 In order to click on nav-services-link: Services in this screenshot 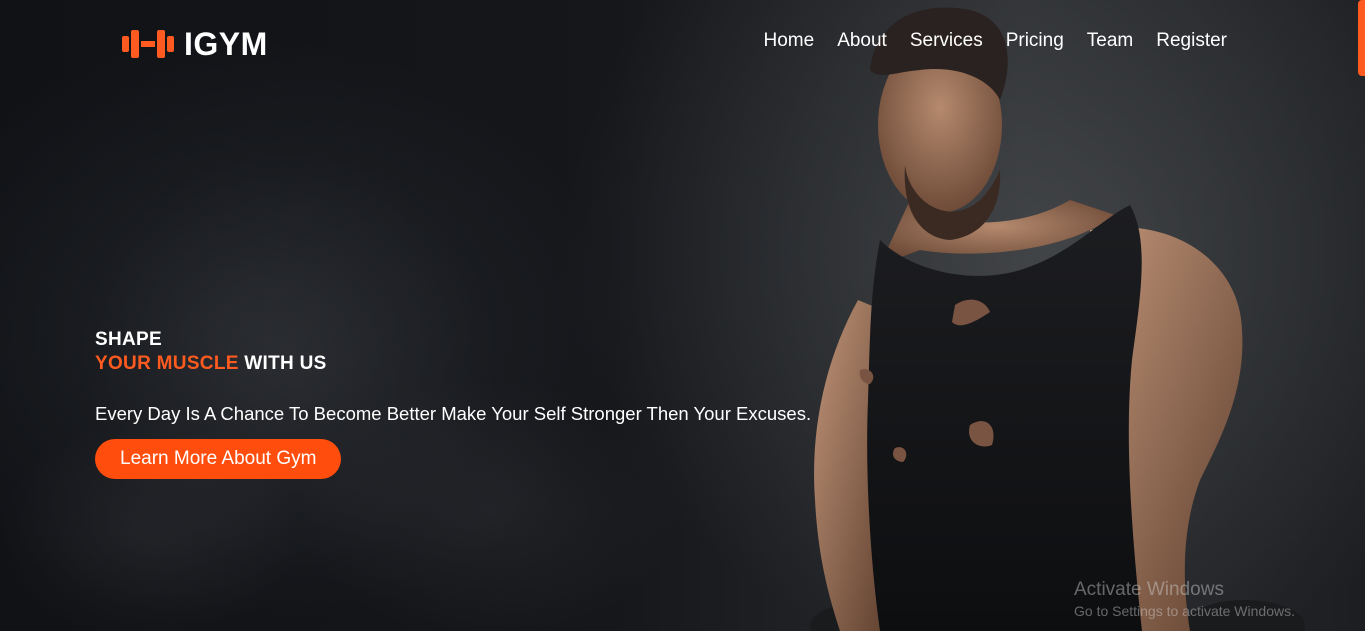, I will do `click(946, 41)`.